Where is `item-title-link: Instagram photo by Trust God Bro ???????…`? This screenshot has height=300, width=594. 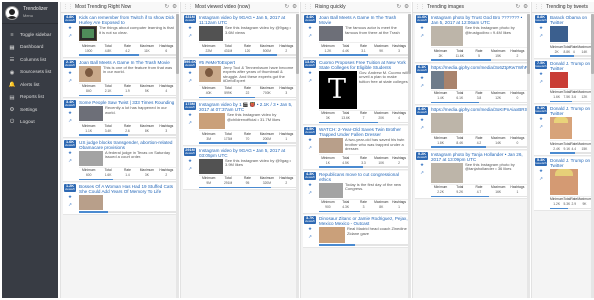
item-title-link: Instagram photo by Trust God Bro ???????… is located at coordinates (479, 20).